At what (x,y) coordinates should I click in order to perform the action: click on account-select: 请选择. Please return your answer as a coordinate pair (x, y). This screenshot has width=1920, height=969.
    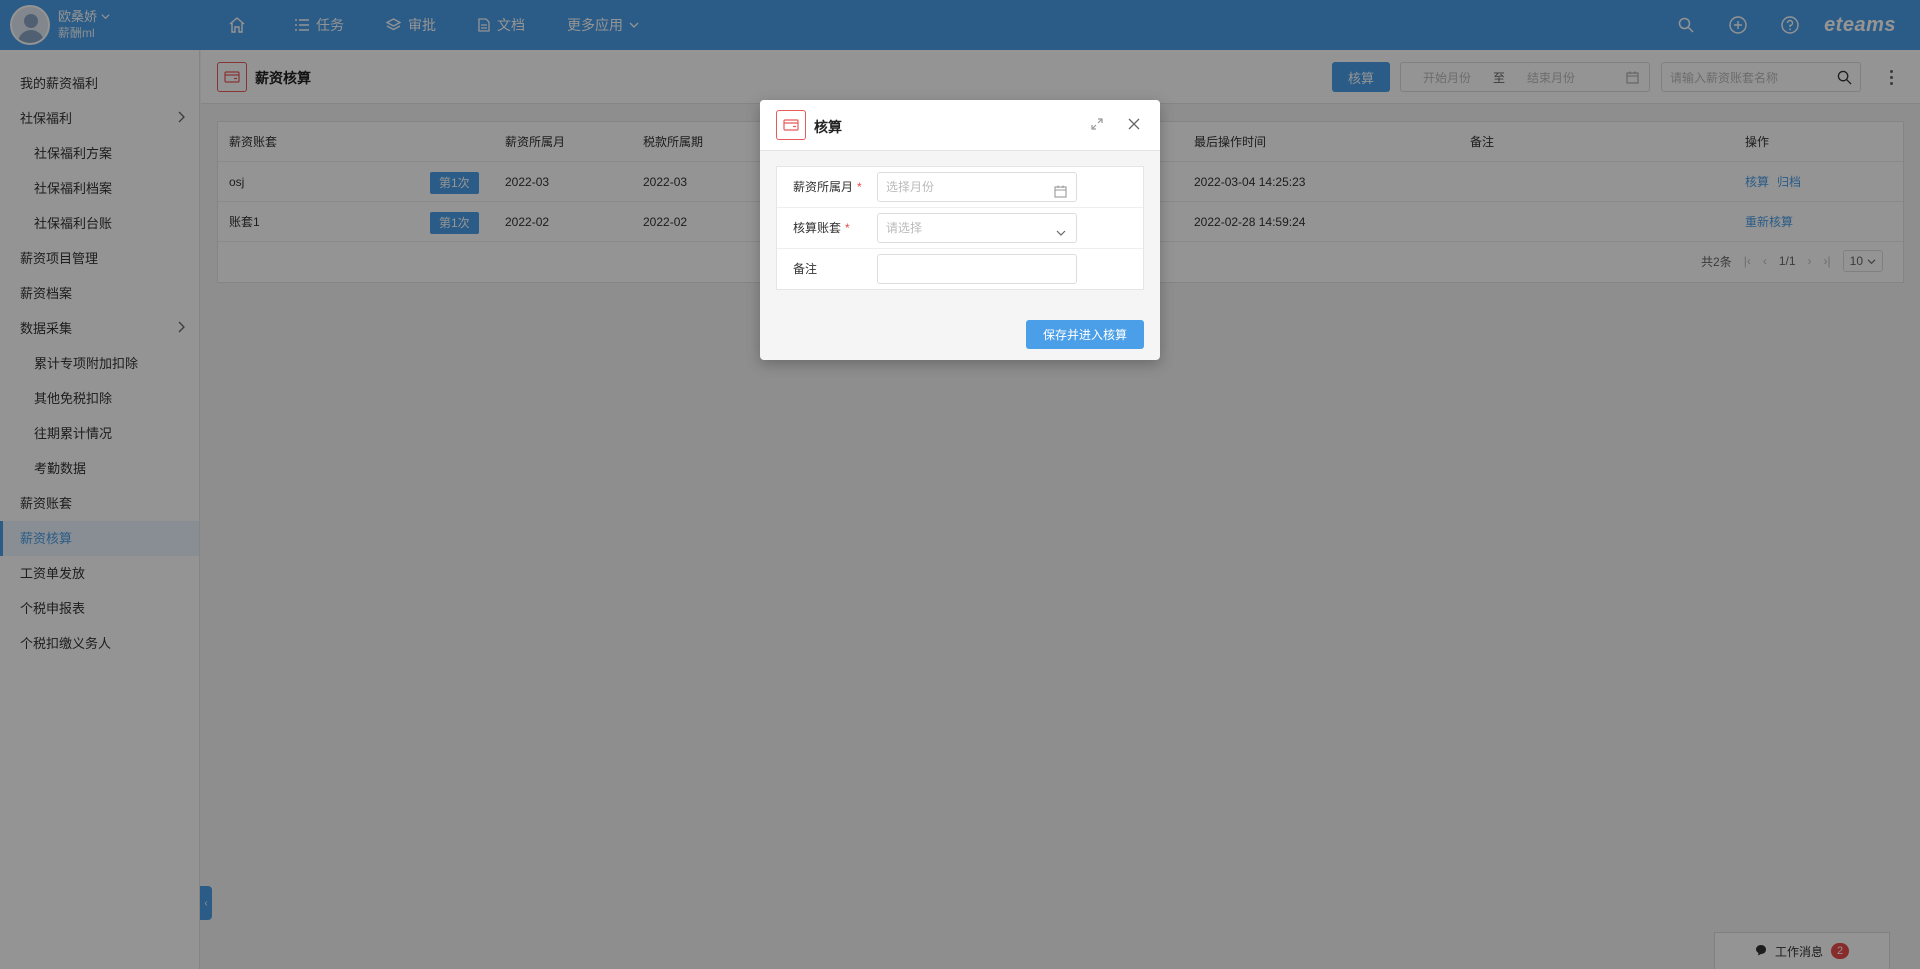
    Looking at the image, I should click on (977, 228).